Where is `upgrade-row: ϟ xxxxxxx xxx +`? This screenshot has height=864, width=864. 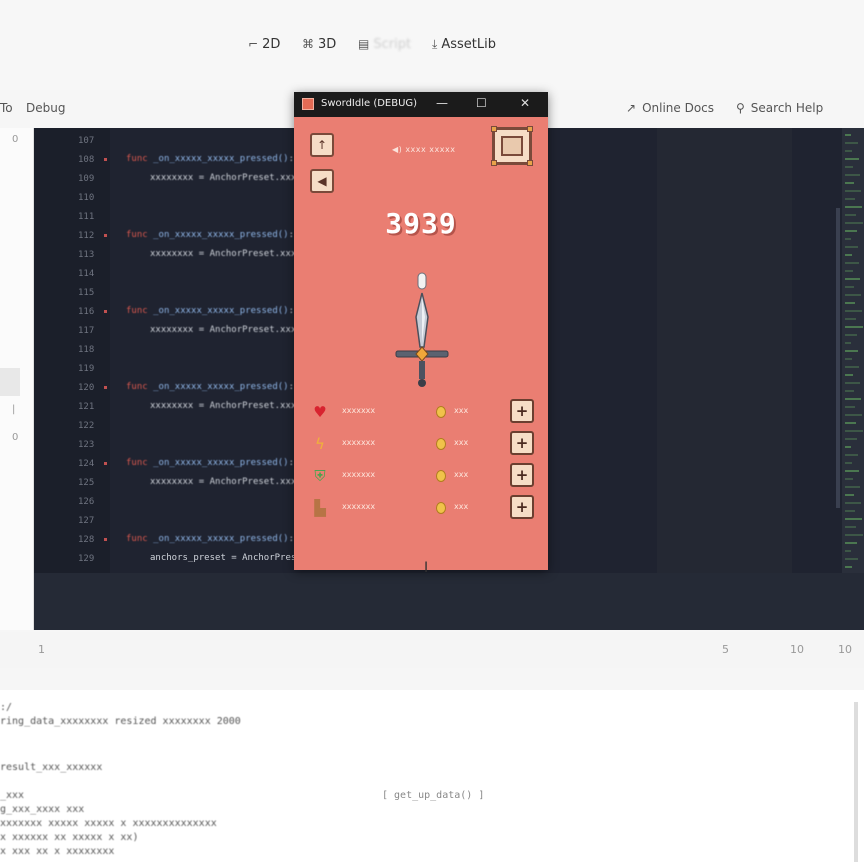 upgrade-row: ϟ xxxxxxx xxx + is located at coordinates (422, 444).